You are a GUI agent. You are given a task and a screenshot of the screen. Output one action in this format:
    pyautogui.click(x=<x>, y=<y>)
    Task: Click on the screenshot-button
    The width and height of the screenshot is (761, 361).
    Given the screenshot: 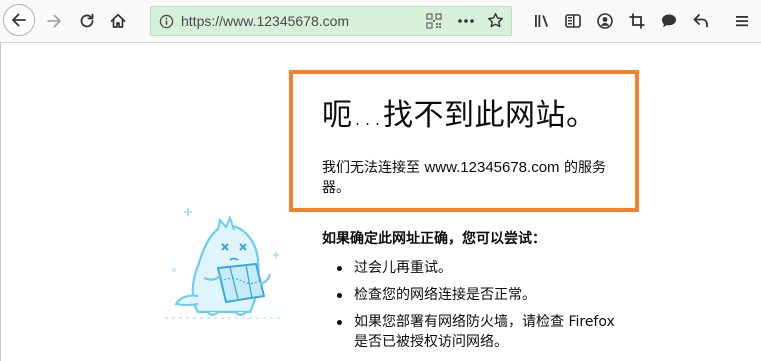 What is the action you would take?
    pyautogui.click(x=637, y=21)
    